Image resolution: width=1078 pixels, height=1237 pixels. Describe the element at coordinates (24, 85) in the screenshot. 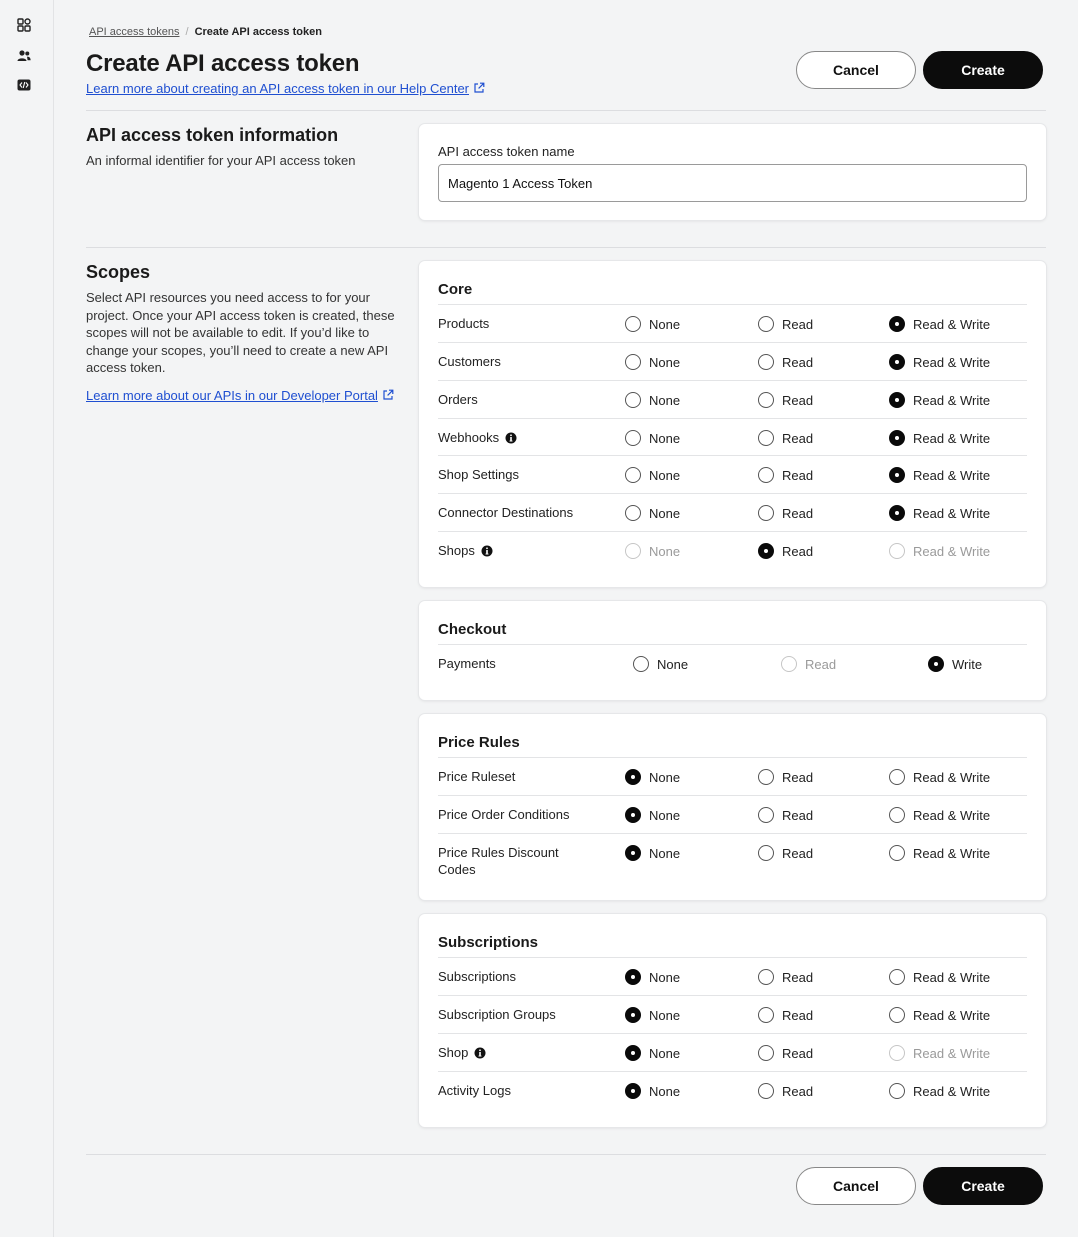

I see `code-icon` at that location.